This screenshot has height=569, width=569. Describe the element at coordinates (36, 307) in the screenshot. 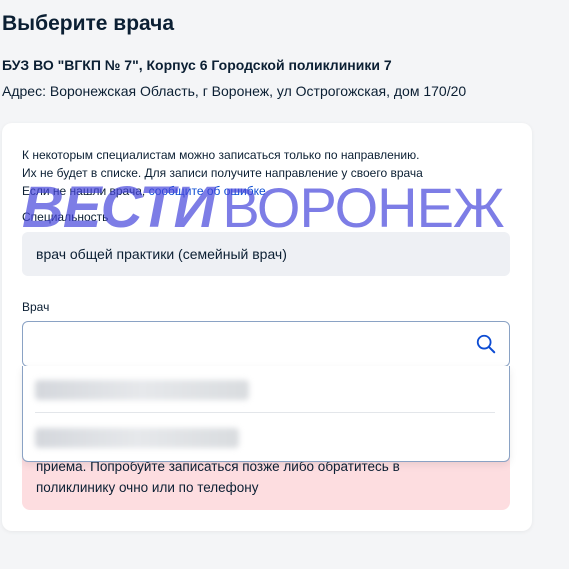

I see `doctor-label: Врач` at that location.